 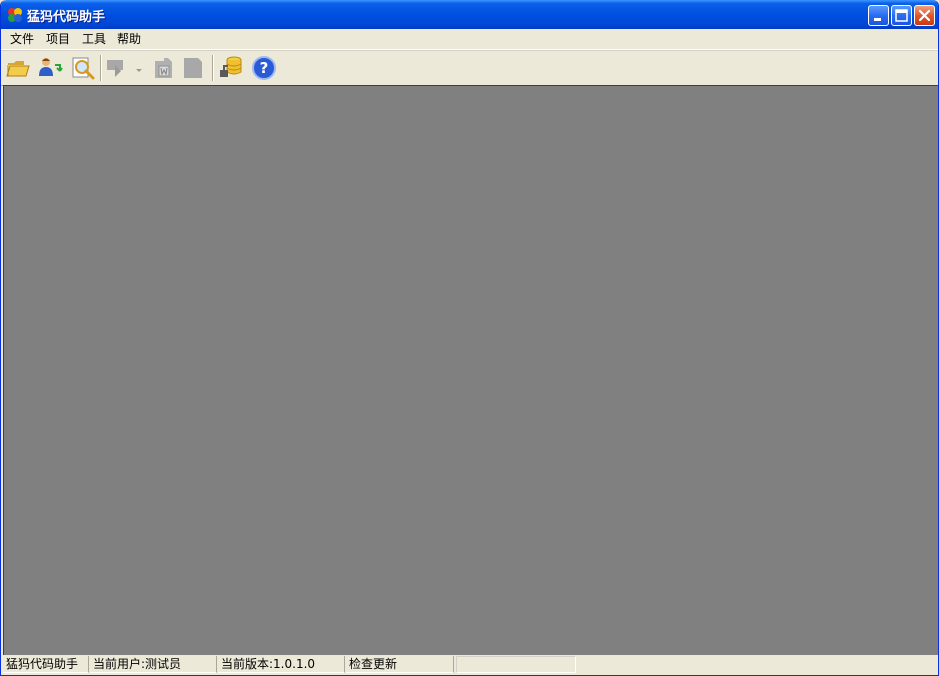 I want to click on document-icon, so click(x=193, y=68).